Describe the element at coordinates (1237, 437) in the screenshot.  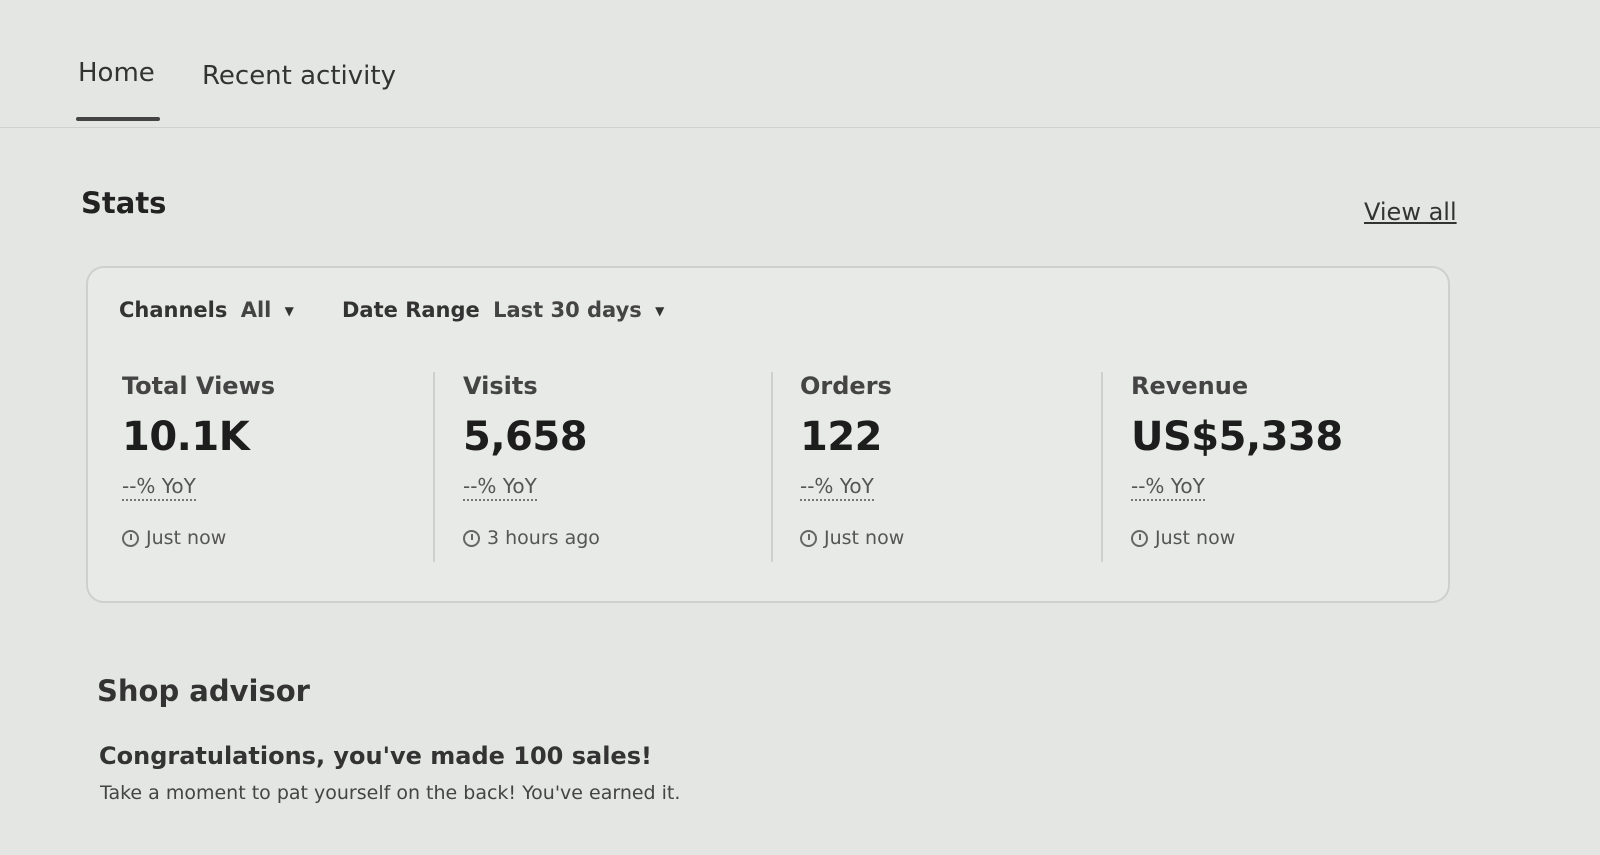
I see `metric-value: US$5,338` at that location.